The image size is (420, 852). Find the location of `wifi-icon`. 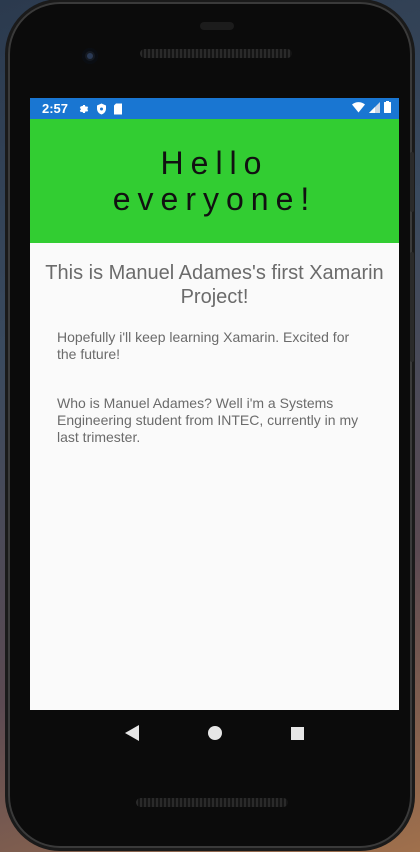

wifi-icon is located at coordinates (358, 108).